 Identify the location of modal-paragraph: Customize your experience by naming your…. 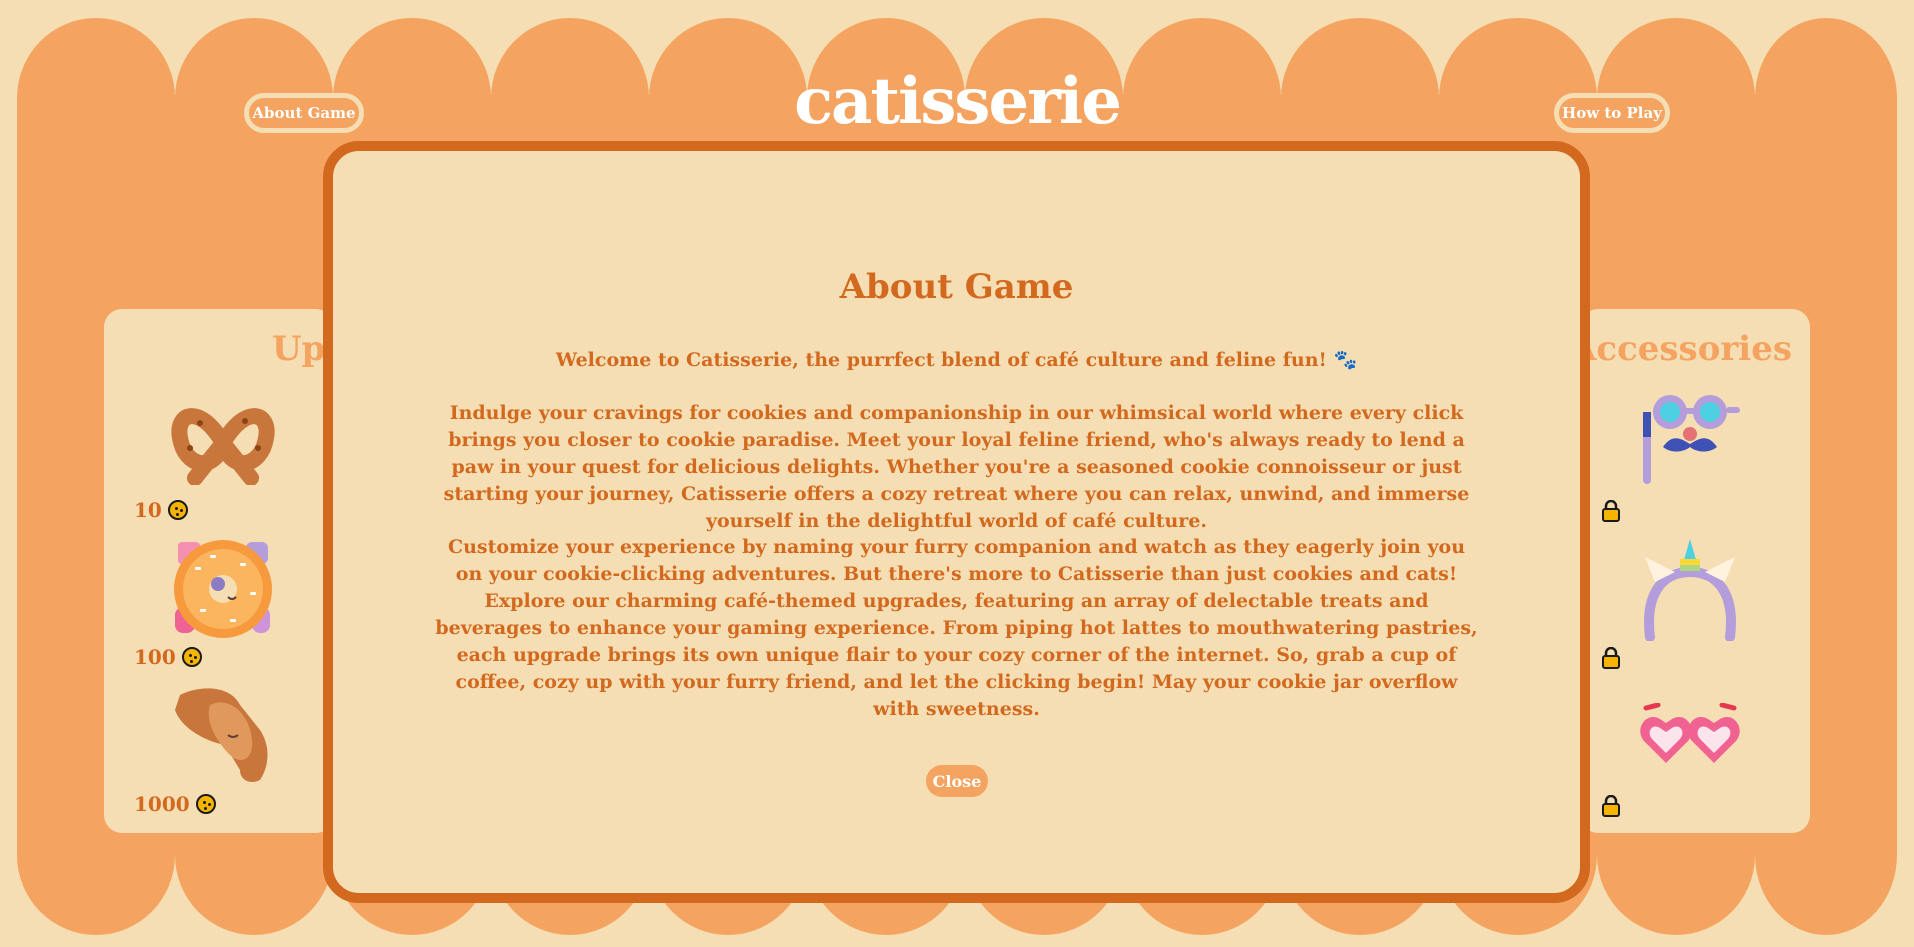
(956, 628).